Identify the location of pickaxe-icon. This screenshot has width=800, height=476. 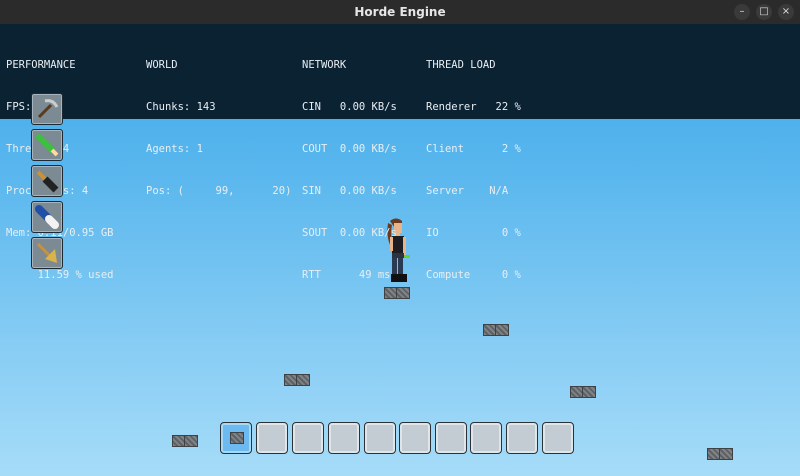
(48, 109).